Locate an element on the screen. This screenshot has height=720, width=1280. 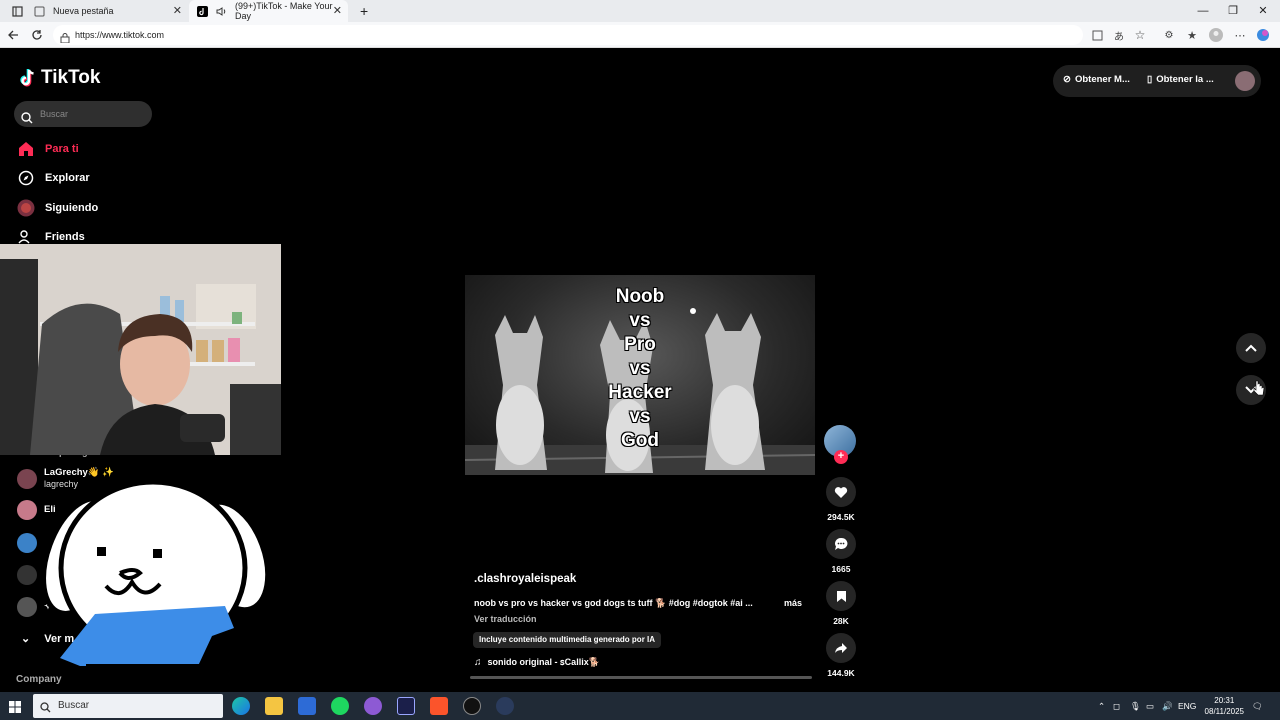
favorites-list-icon: ★ is located at coordinates (1192, 35).